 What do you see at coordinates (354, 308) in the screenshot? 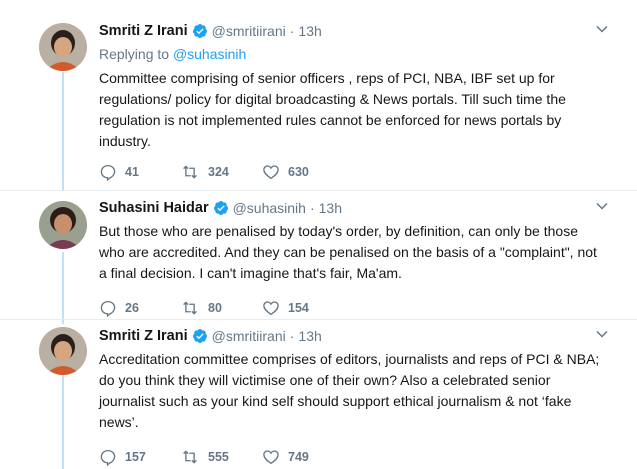
I see `tweet-actions: 26 80 154` at bounding box center [354, 308].